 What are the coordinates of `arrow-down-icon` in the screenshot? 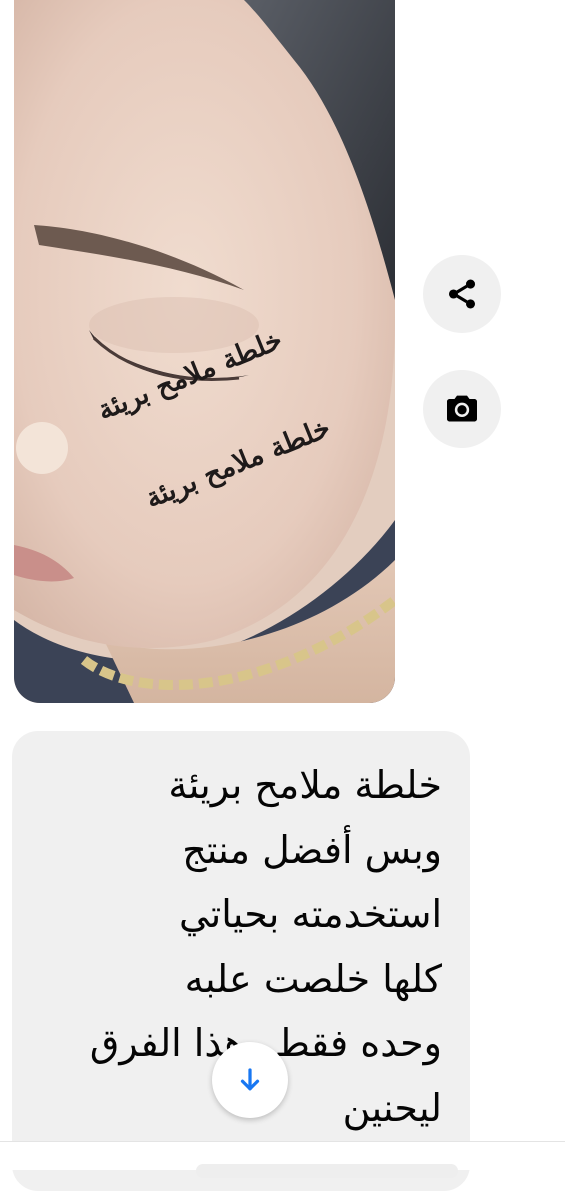 It's located at (250, 1079).